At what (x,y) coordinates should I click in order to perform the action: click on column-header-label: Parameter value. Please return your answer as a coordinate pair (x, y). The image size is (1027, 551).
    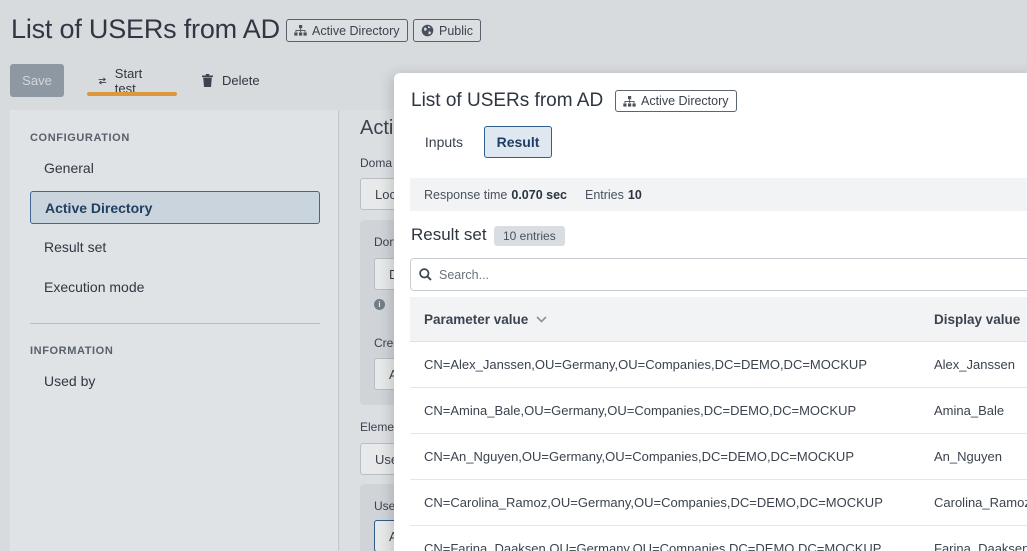
    Looking at the image, I should click on (476, 319).